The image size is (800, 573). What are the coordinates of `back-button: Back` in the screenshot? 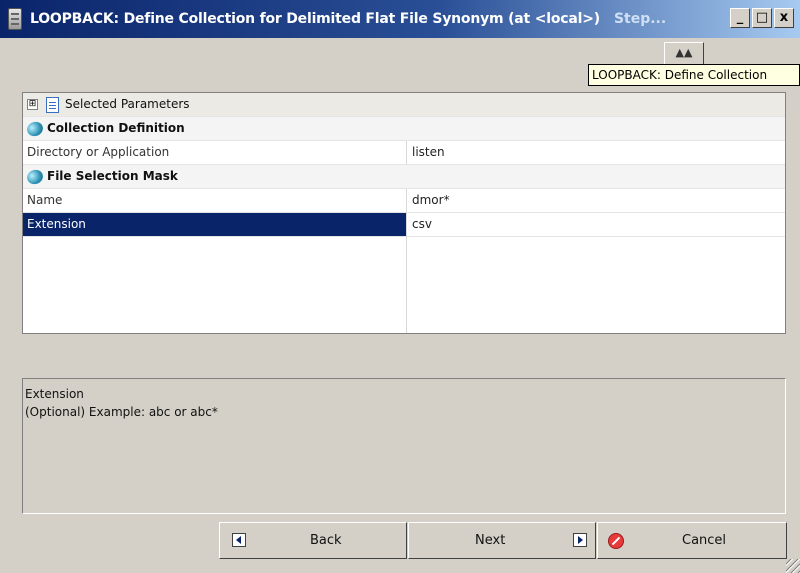 It's located at (313, 540).